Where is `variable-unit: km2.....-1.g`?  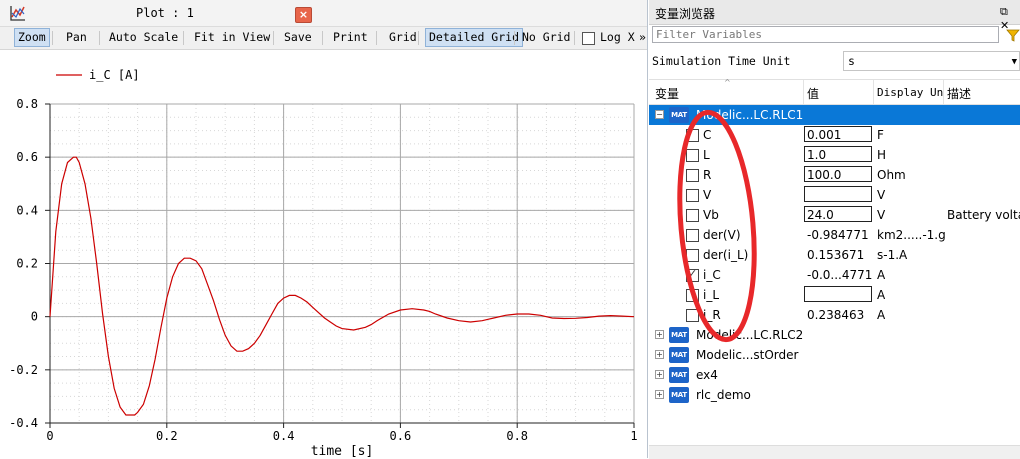
variable-unit: km2.....-1.g is located at coordinates (911, 235).